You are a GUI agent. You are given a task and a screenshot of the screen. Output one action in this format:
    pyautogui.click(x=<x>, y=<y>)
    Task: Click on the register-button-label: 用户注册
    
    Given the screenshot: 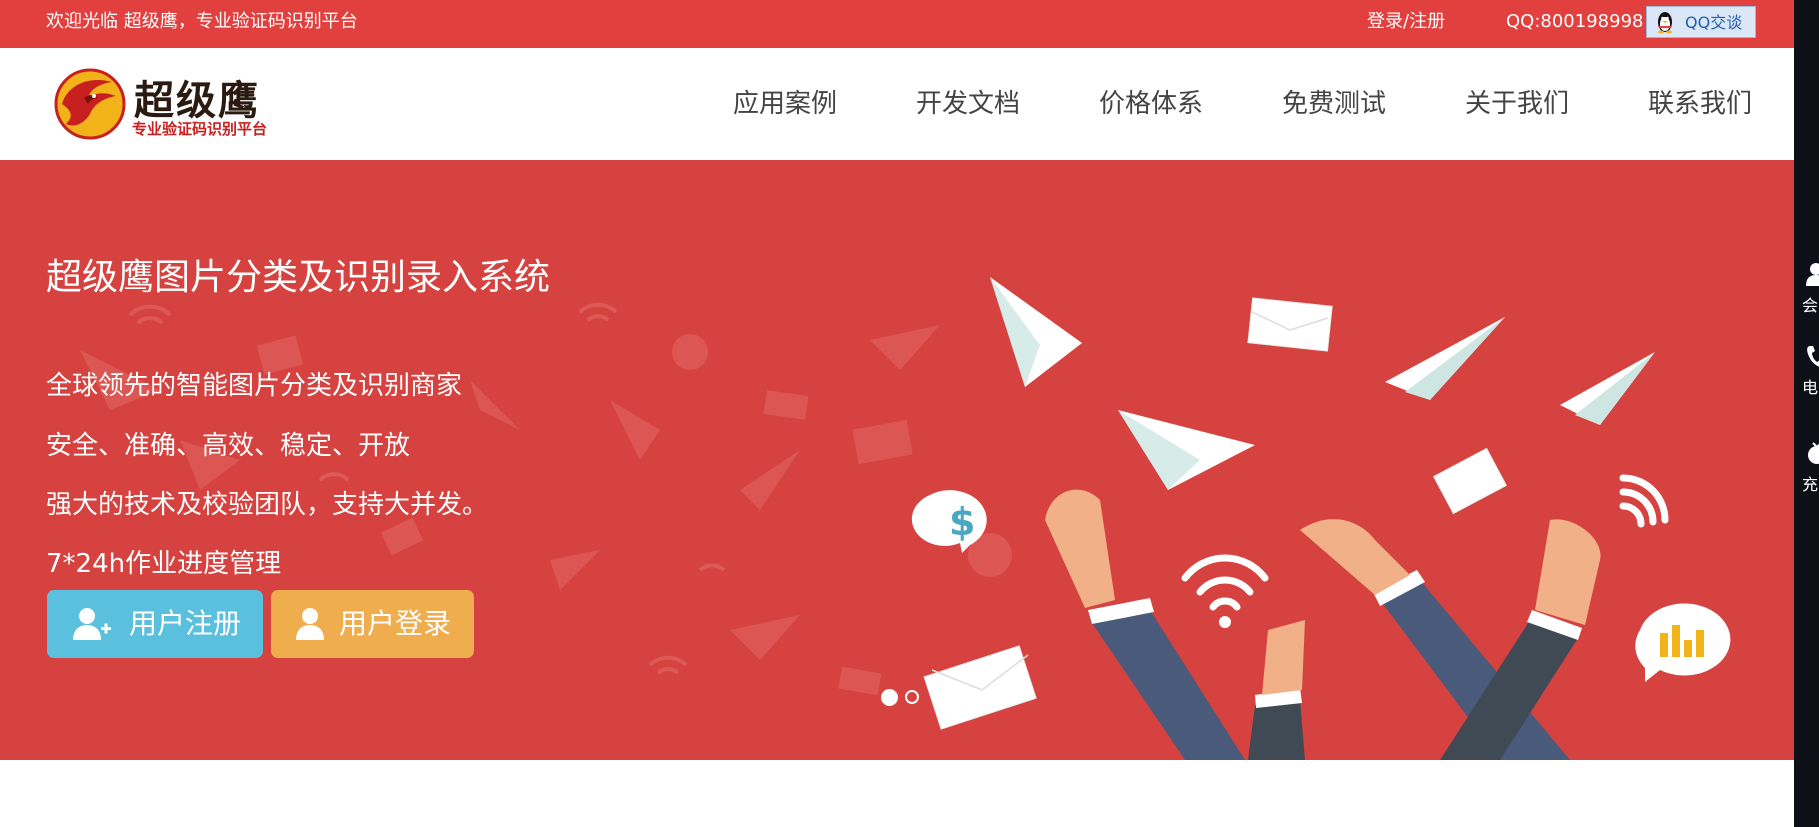 What is the action you would take?
    pyautogui.click(x=185, y=623)
    